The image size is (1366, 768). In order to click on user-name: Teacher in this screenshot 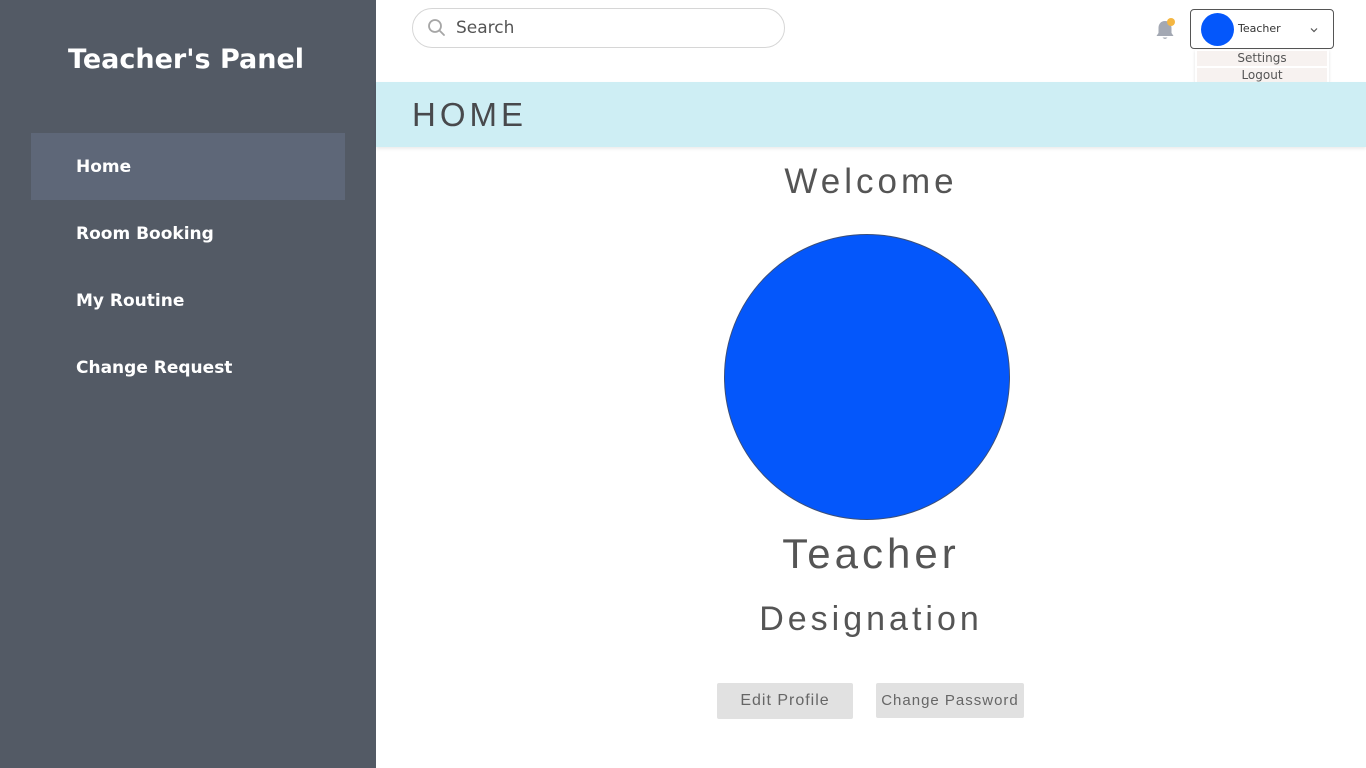, I will do `click(1259, 28)`.